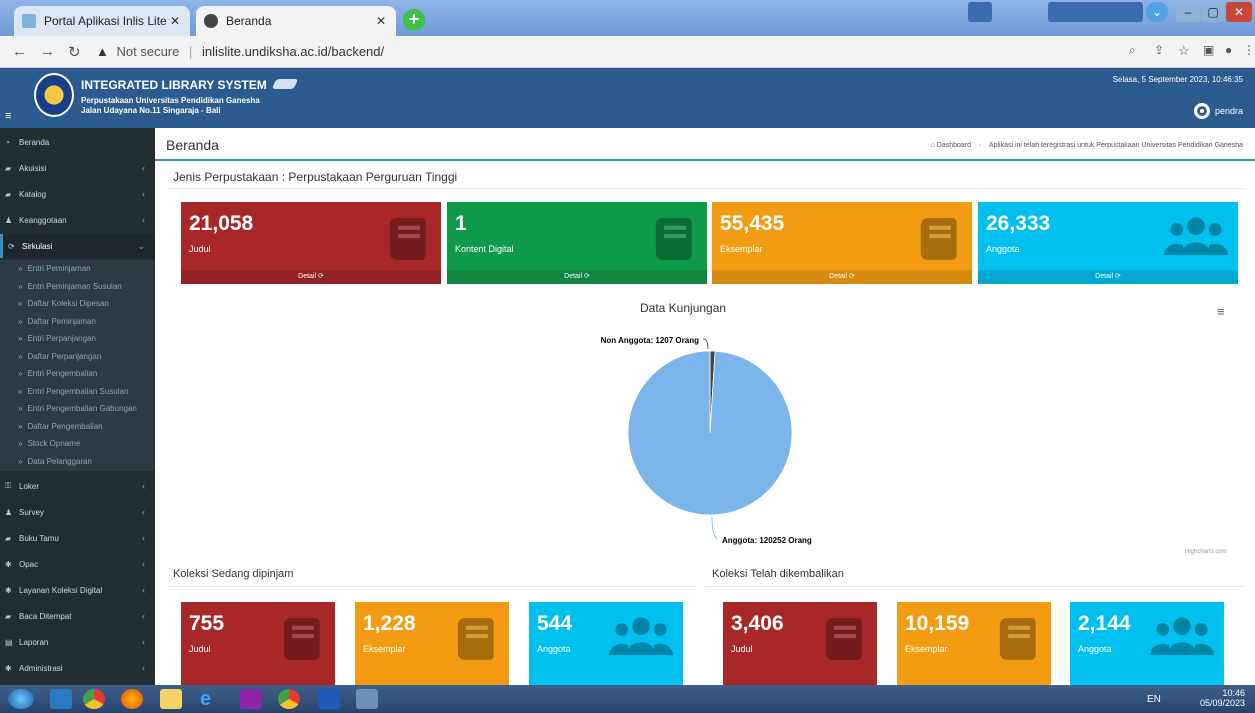 The width and height of the screenshot is (1255, 713). I want to click on sidebar-subitem: » Entri Peminjaman Susulan, so click(77, 286).